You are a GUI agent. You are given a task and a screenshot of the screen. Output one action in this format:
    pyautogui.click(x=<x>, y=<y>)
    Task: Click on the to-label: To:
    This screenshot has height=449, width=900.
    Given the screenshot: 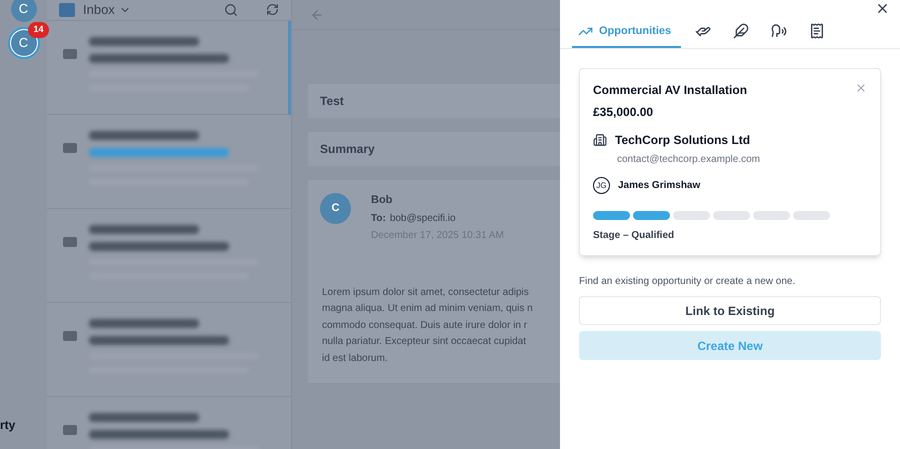 What is the action you would take?
    pyautogui.click(x=378, y=219)
    